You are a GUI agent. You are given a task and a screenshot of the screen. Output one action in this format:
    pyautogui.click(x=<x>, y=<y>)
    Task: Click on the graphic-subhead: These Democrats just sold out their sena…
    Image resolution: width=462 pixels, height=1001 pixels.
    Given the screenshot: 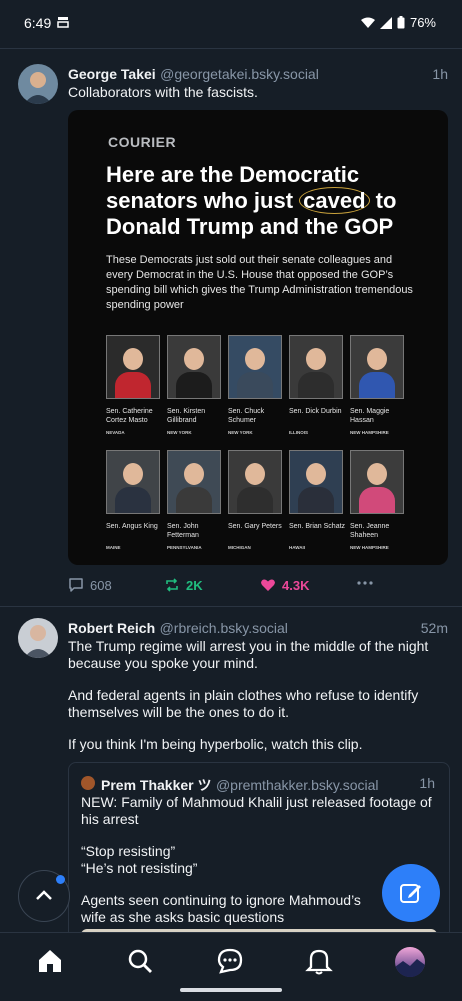 What is the action you would take?
    pyautogui.click(x=259, y=282)
    